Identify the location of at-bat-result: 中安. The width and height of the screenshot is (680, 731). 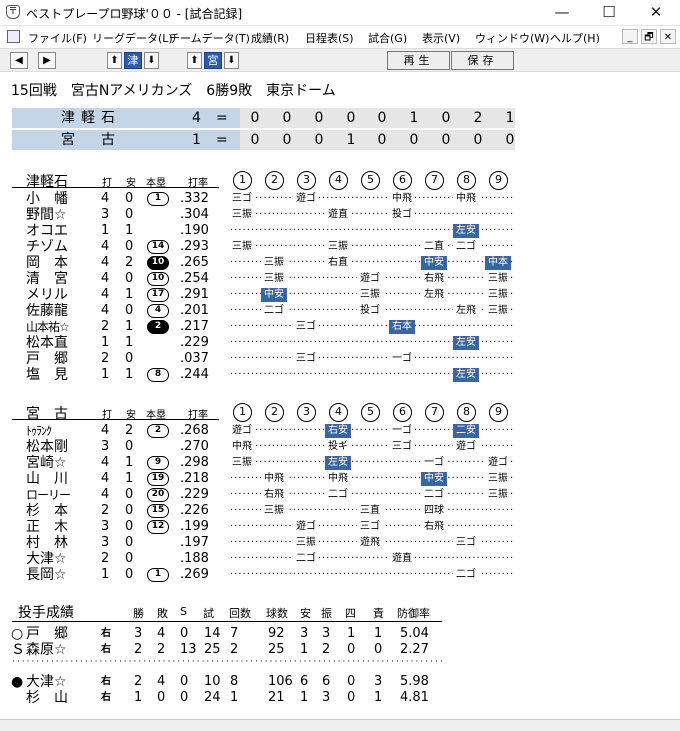
(434, 263).